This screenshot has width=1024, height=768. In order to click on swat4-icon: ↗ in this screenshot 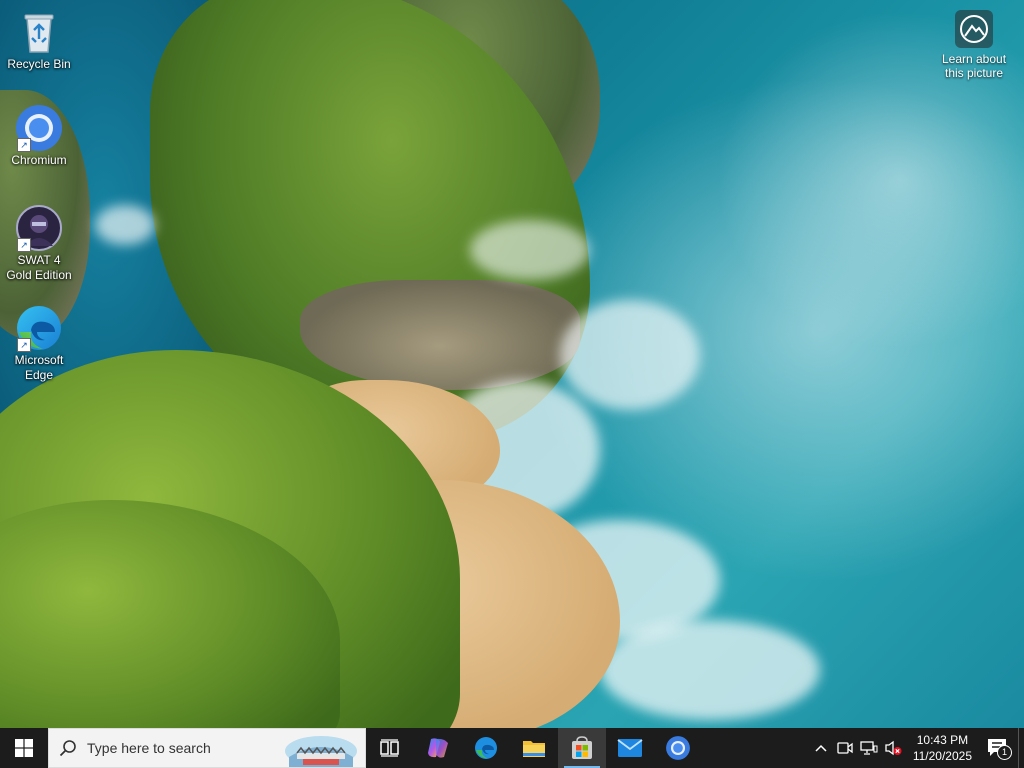, I will do `click(39, 228)`.